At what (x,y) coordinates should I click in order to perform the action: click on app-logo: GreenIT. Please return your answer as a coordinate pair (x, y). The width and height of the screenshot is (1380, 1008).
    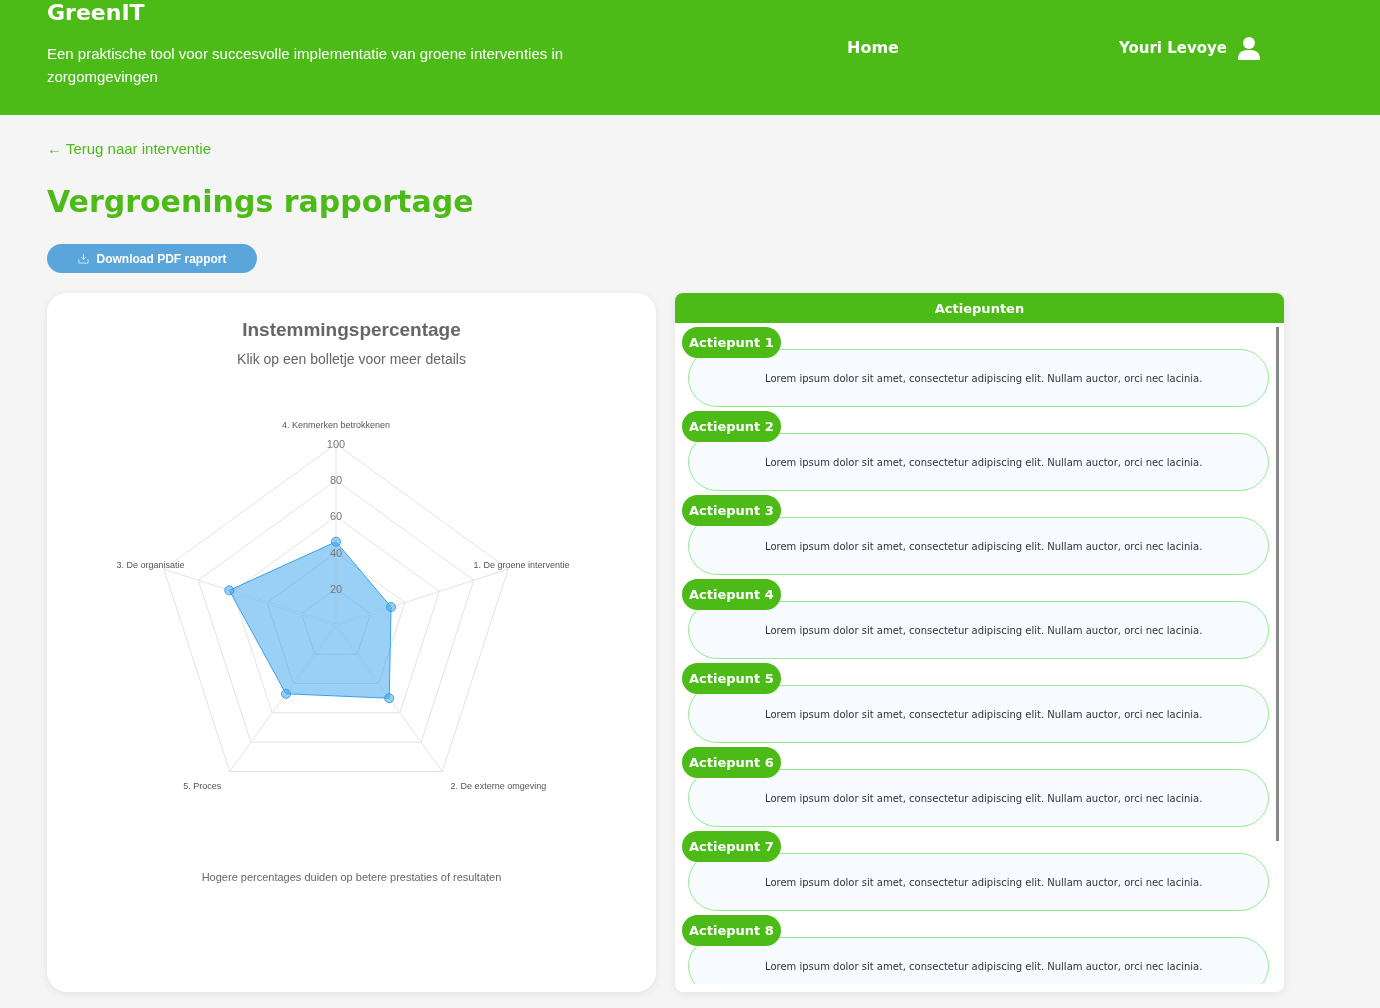
    Looking at the image, I should click on (96, 13).